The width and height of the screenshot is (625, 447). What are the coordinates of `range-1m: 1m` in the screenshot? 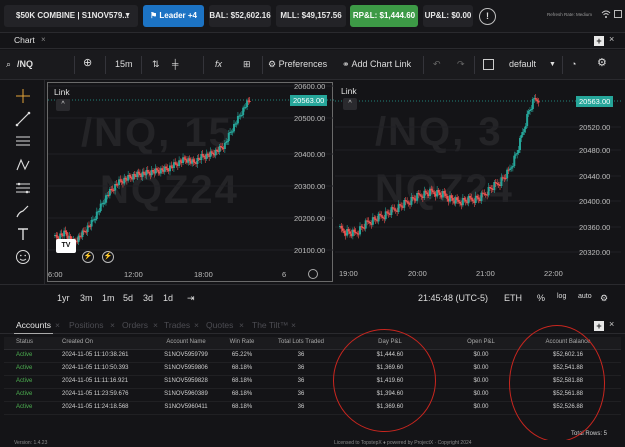 It's located at (108, 298).